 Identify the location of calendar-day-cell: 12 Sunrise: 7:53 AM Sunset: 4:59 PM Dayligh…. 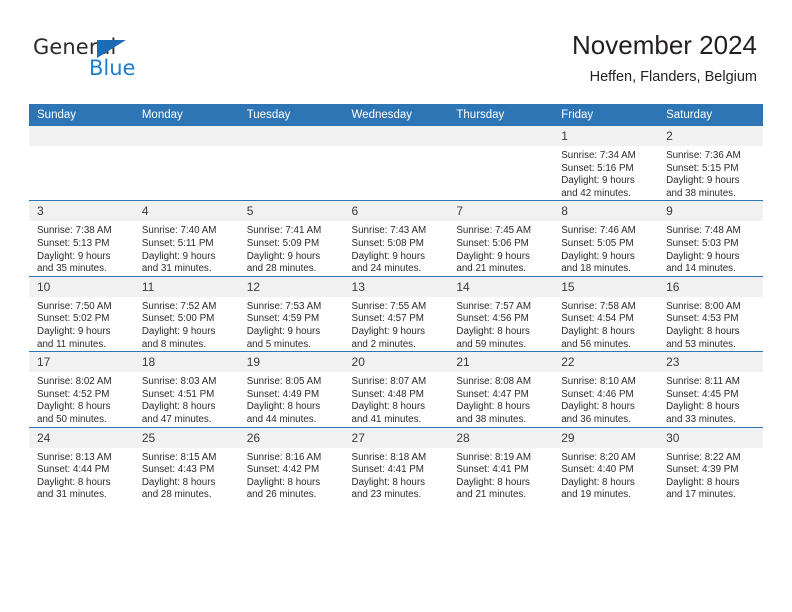
(291, 313).